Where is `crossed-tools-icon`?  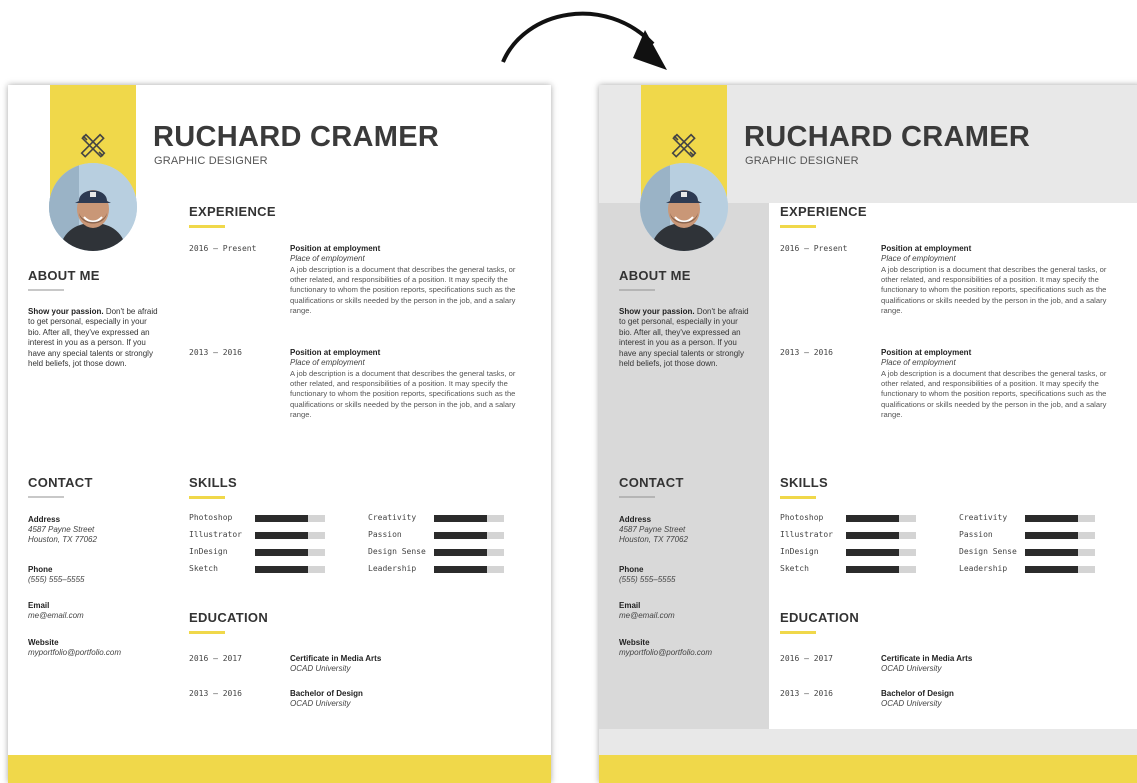 crossed-tools-icon is located at coordinates (684, 145).